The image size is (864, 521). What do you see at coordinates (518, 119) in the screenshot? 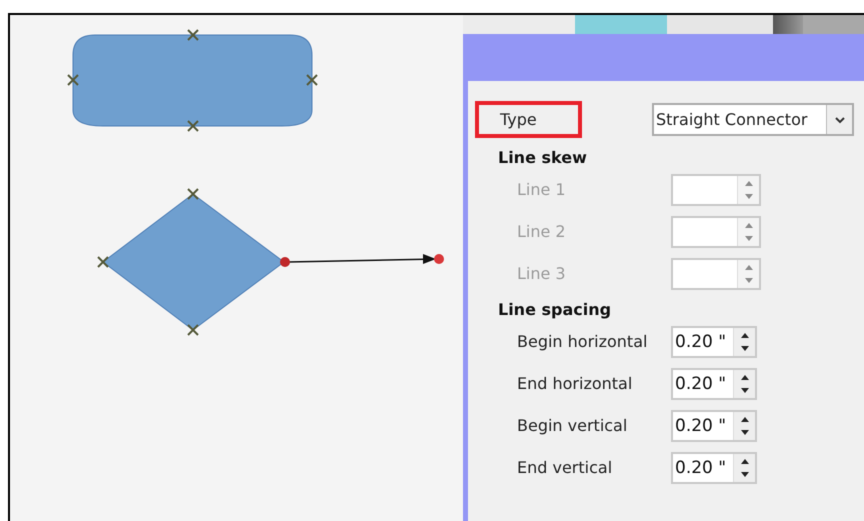
I see `type-label: Type` at bounding box center [518, 119].